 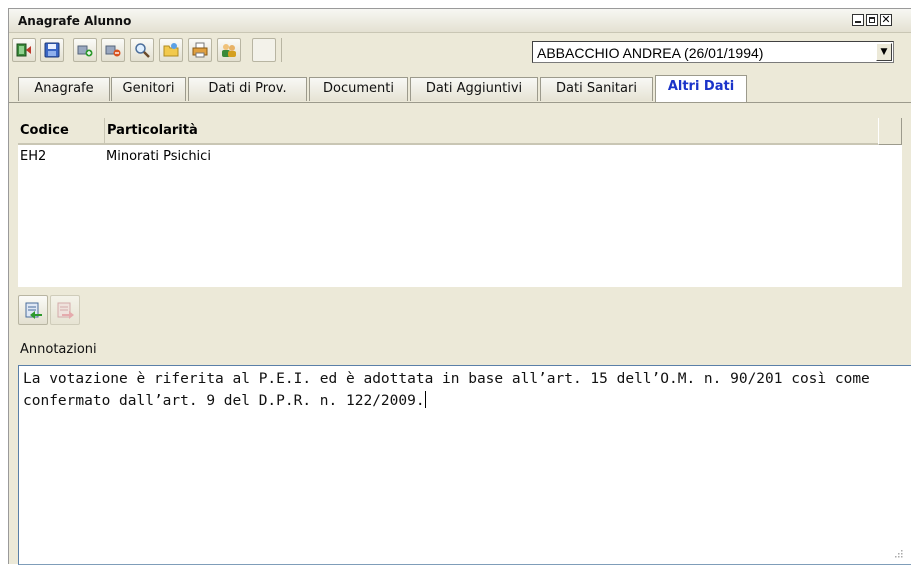 I want to click on remove-row-button, so click(x=65, y=310).